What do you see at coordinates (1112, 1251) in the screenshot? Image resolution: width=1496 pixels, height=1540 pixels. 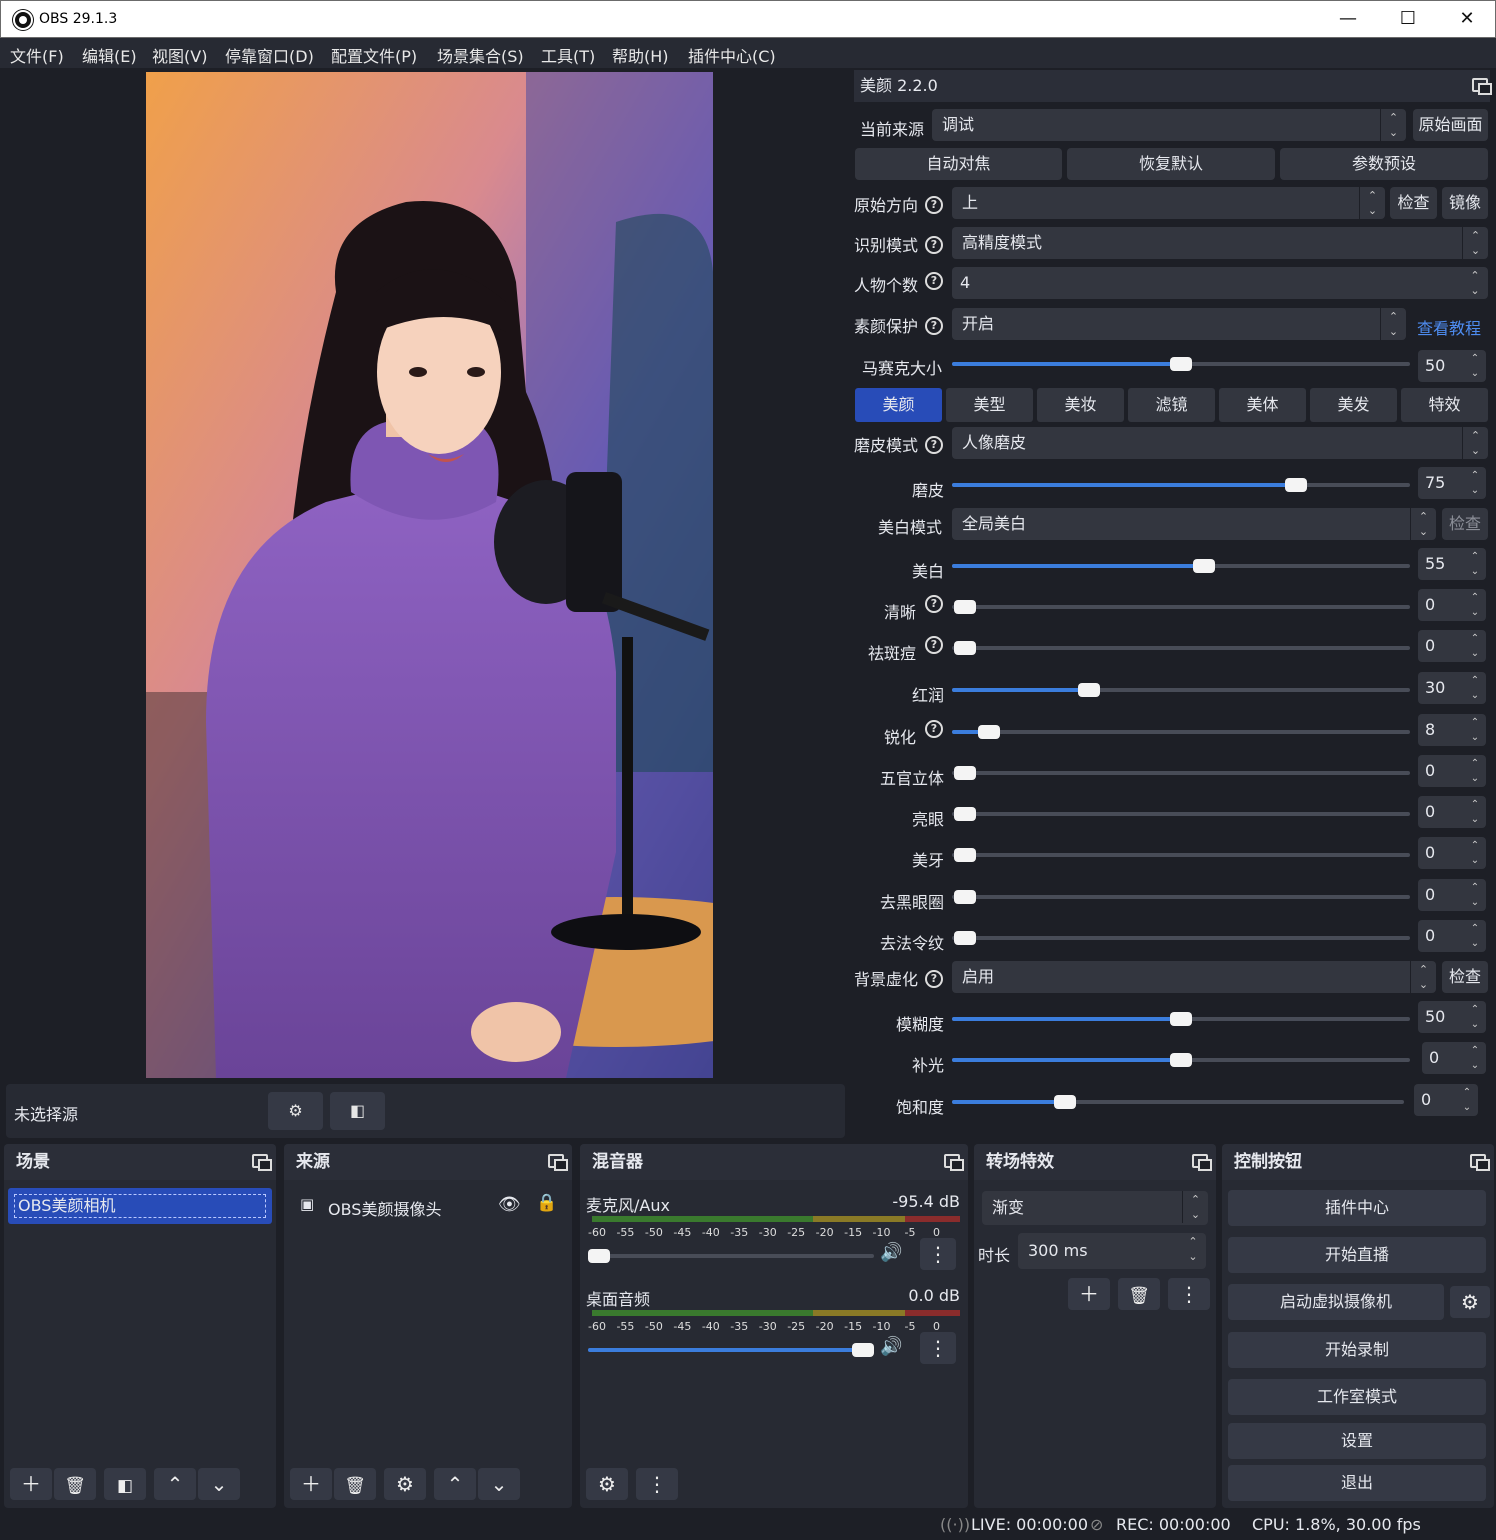 I see `duration-spinbox: 300 ms ⌃ ⌄` at bounding box center [1112, 1251].